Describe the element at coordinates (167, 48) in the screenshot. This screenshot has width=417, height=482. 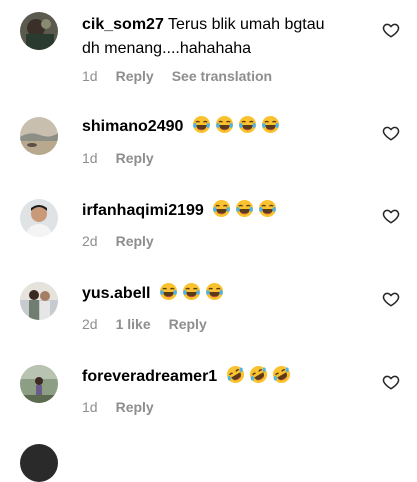
I see `comment-text-continued: dh menang....hahahaha` at that location.